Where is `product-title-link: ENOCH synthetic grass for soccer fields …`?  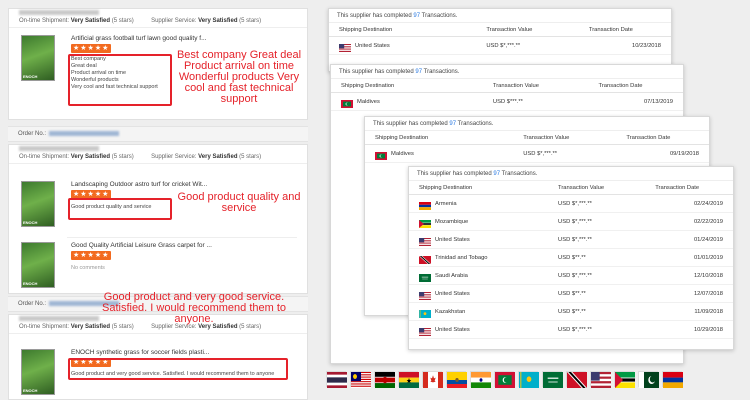 product-title-link: ENOCH synthetic grass for soccer fields … is located at coordinates (140, 352).